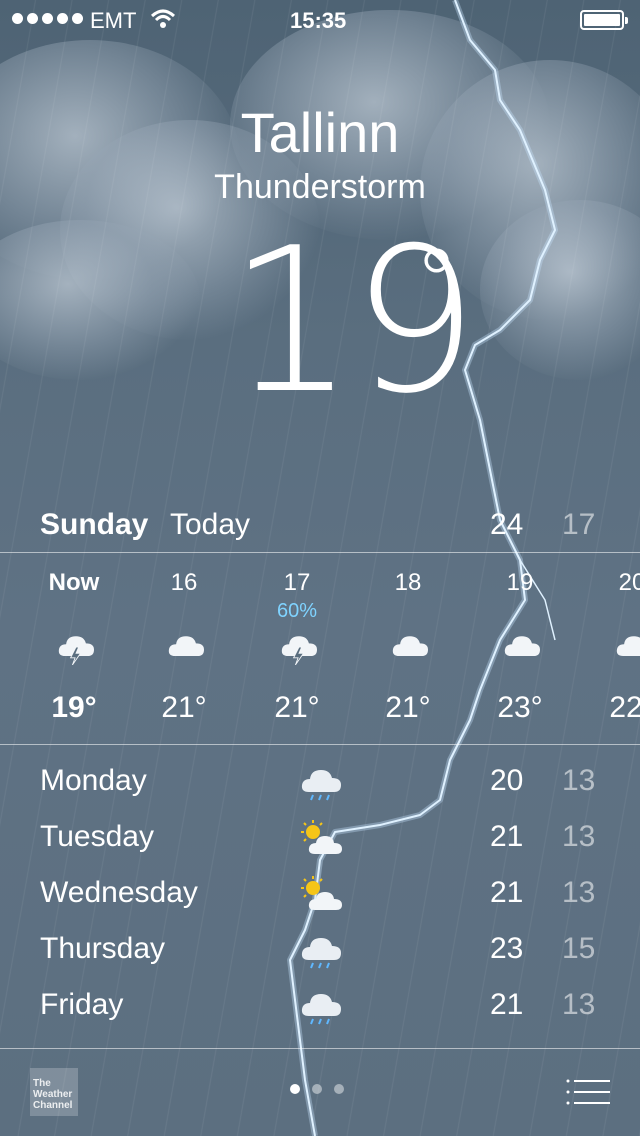  I want to click on hourly-item: Now 19°, so click(74, 648).